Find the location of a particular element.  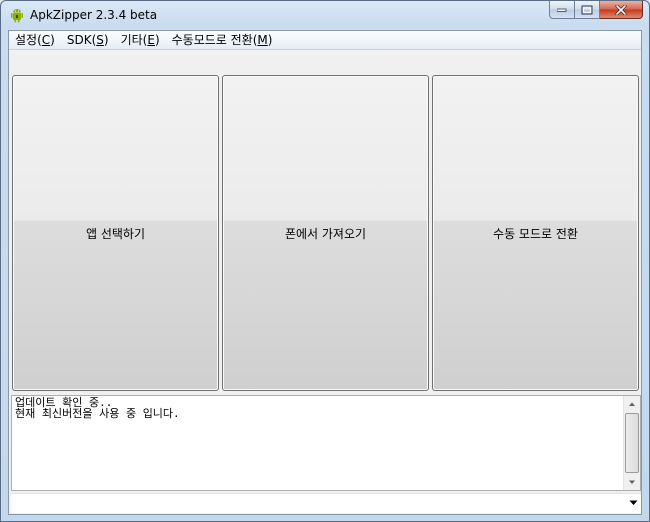

scroll-thumb is located at coordinates (632, 443).